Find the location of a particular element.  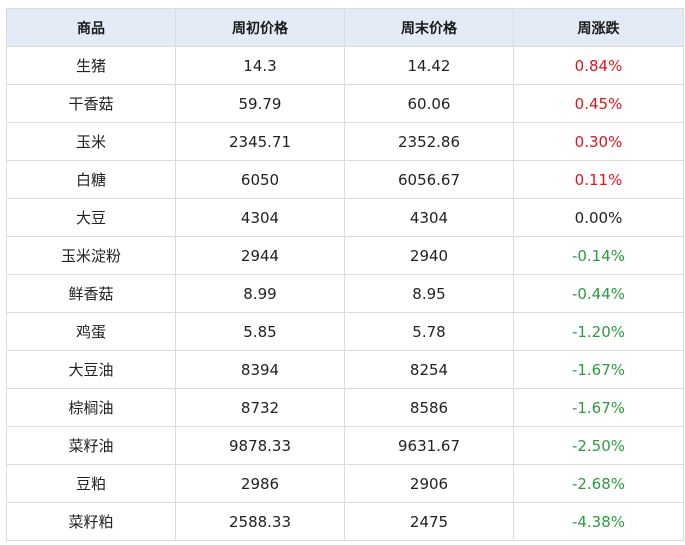

table-row: 鲜香菇 8.99 8.95 -0.44% is located at coordinates (345, 293).